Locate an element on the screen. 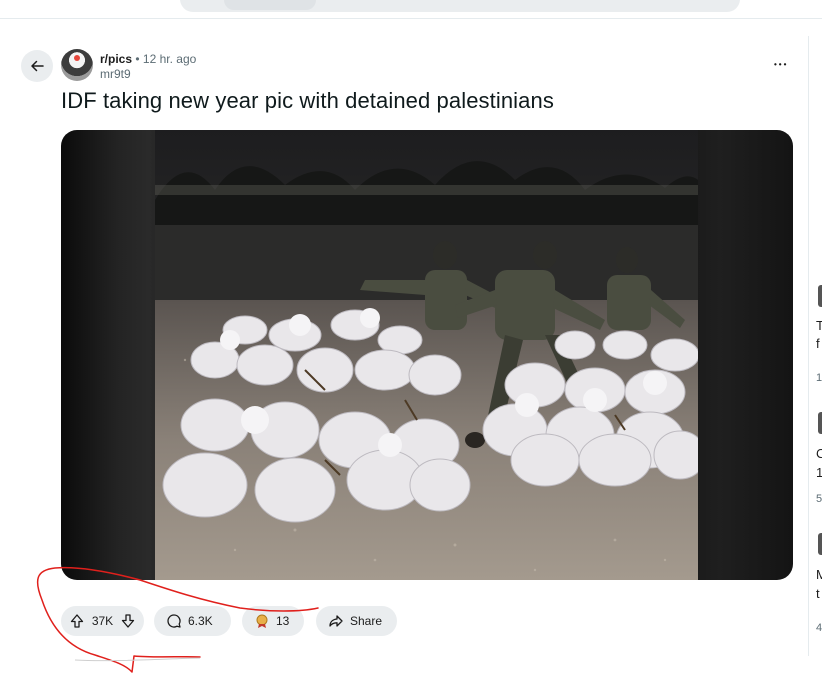 Image resolution: width=822 pixels, height=674 pixels. back-button is located at coordinates (37, 66).